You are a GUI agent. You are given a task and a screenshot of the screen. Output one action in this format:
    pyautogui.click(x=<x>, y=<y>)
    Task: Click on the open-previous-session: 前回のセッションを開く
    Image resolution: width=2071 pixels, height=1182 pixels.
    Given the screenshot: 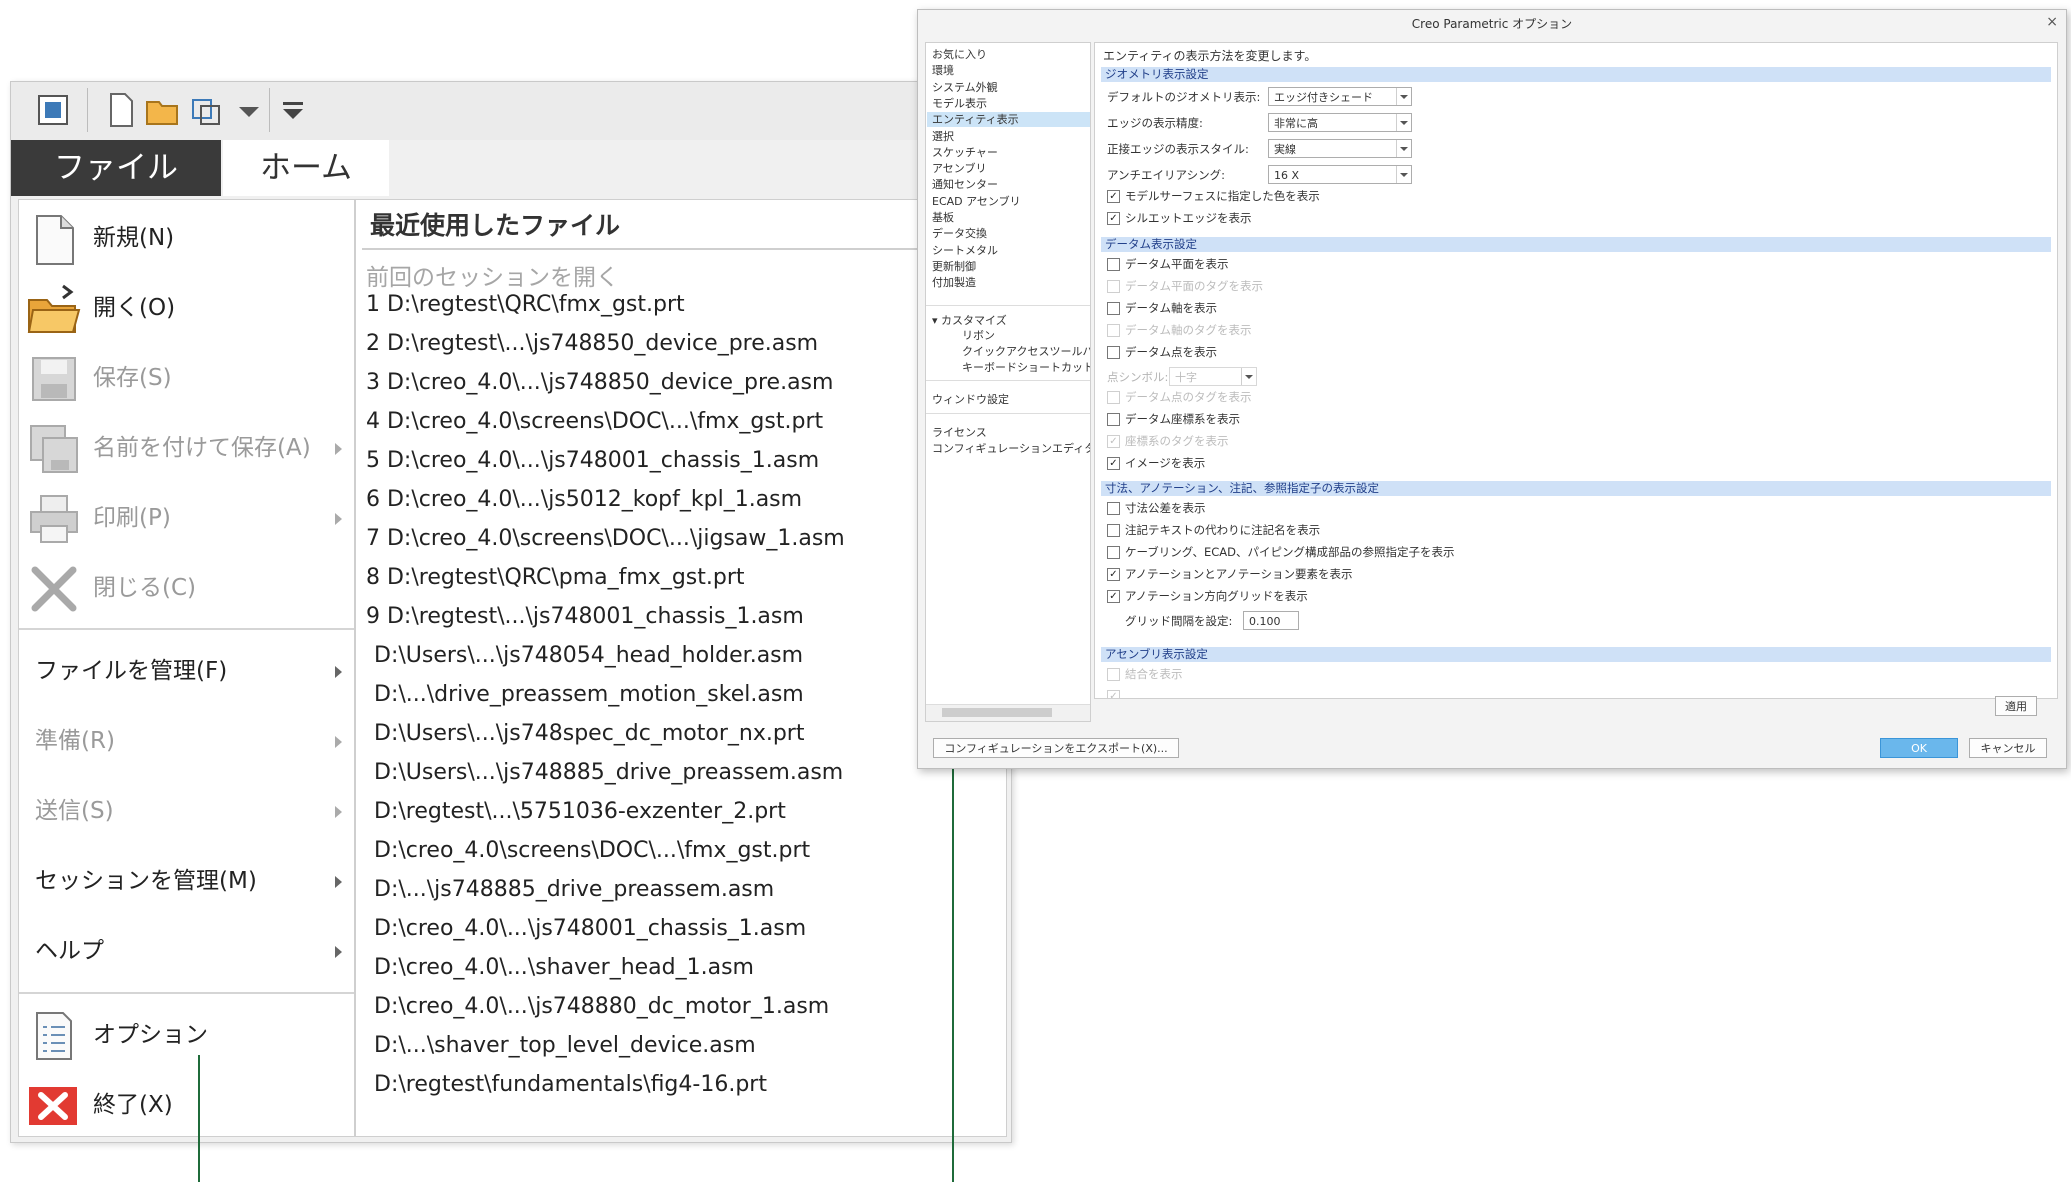 What is the action you would take?
    pyautogui.click(x=492, y=275)
    